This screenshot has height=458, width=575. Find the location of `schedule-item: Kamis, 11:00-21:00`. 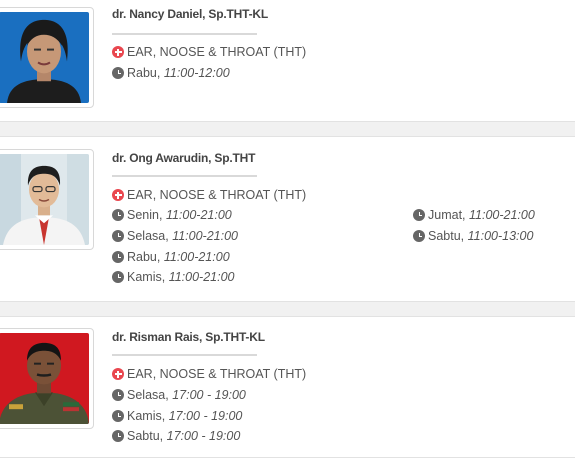

schedule-item: Kamis, 11:00-21:00 is located at coordinates (173, 277).